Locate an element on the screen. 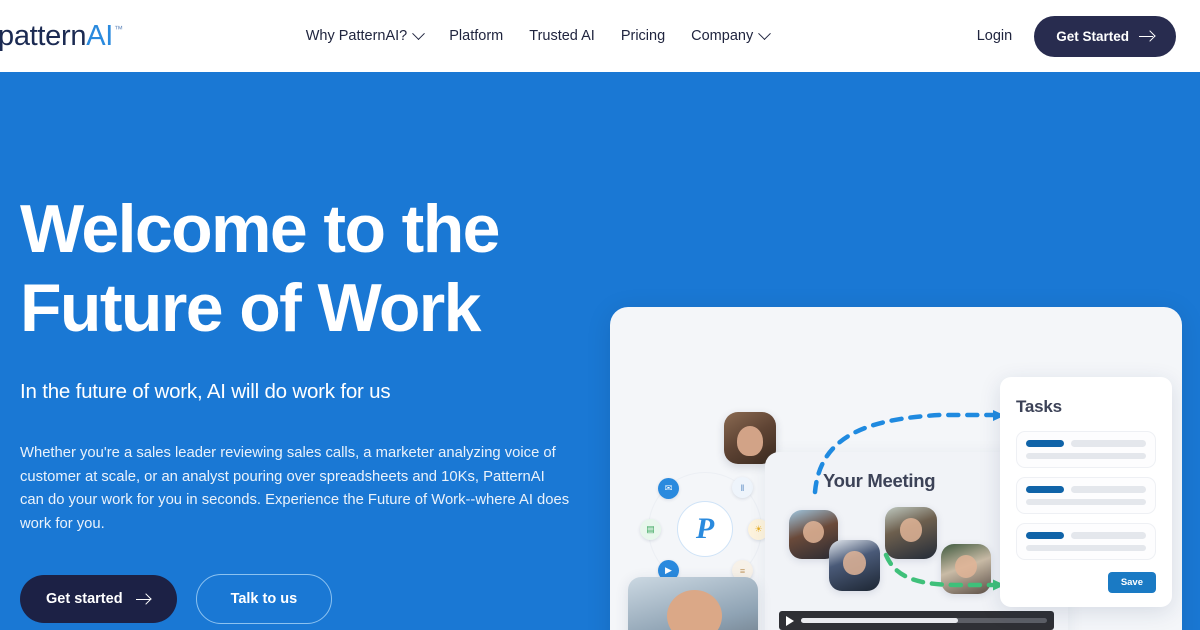  nav-label: Platform is located at coordinates (476, 36).